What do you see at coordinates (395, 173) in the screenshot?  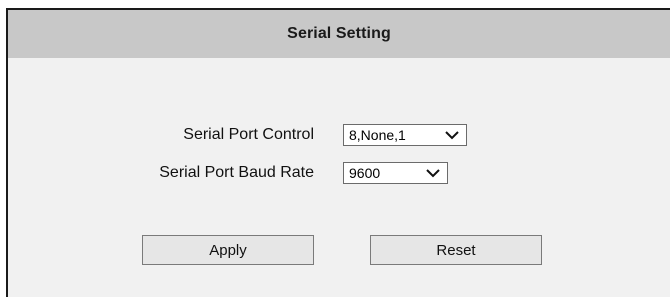 I see `serial-port-baud-rate-select: 9600` at bounding box center [395, 173].